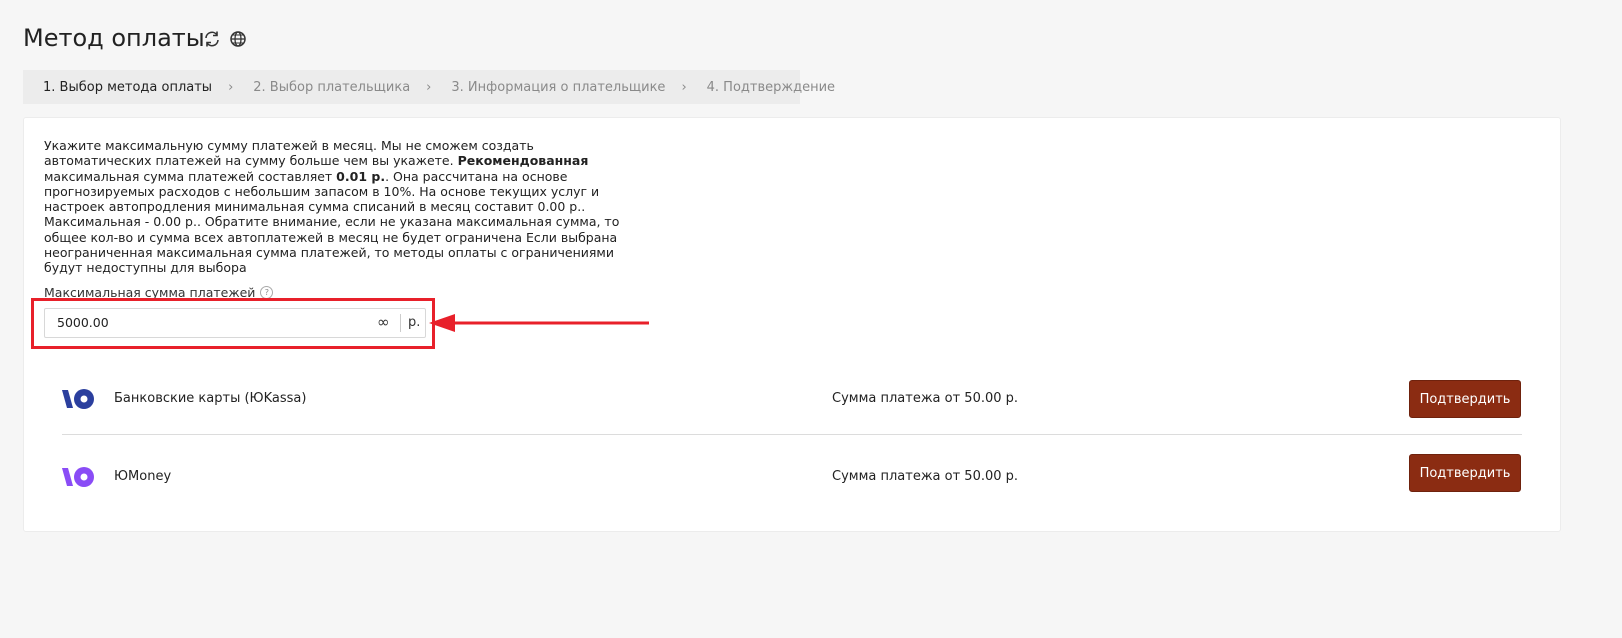  What do you see at coordinates (117, 87) in the screenshot?
I see `step-1: 1. Выбор метода оплаты` at bounding box center [117, 87].